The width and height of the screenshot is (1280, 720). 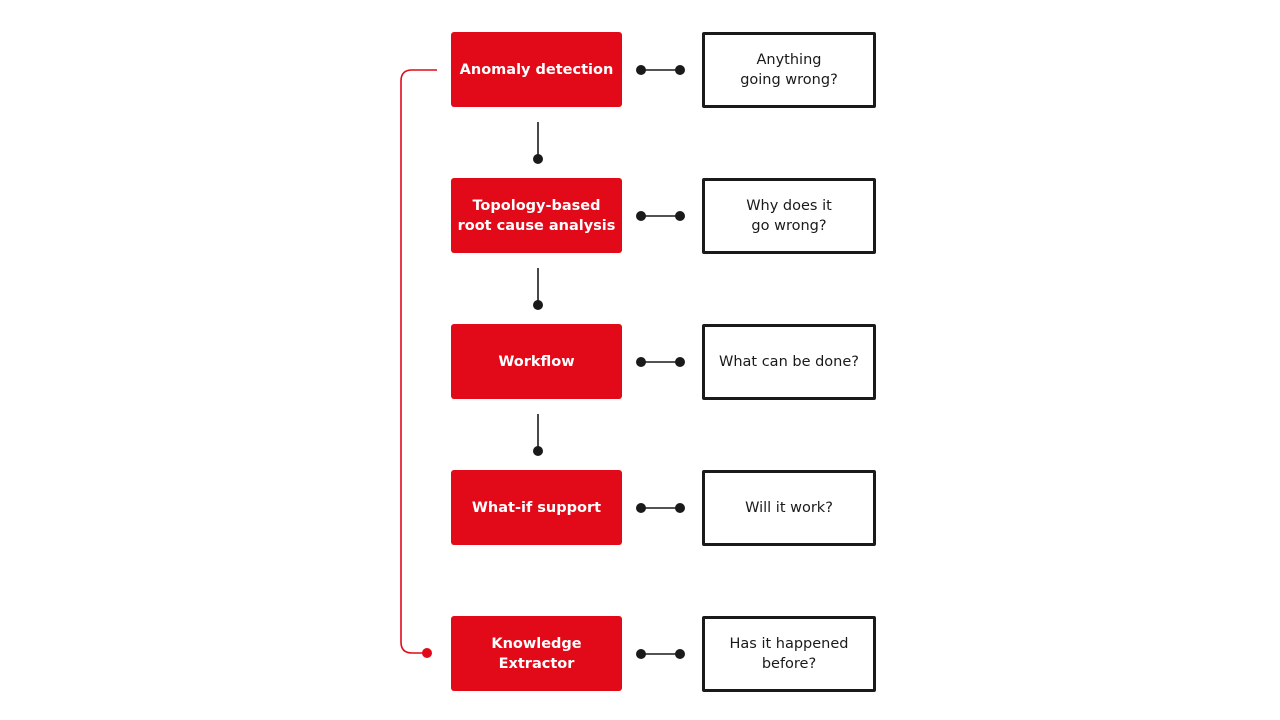 I want to click on step-box: What-if support, so click(x=536, y=507).